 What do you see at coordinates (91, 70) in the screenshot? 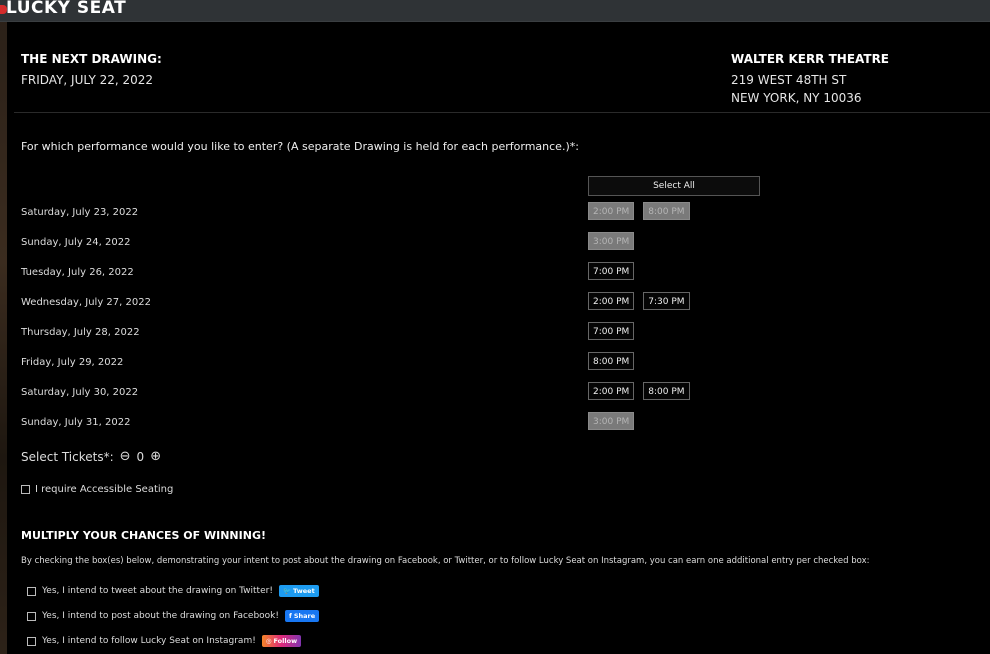
I see `drawing-info: THE NEXT DRAWING: FRIDAY, JULY 22, 2022` at bounding box center [91, 70].